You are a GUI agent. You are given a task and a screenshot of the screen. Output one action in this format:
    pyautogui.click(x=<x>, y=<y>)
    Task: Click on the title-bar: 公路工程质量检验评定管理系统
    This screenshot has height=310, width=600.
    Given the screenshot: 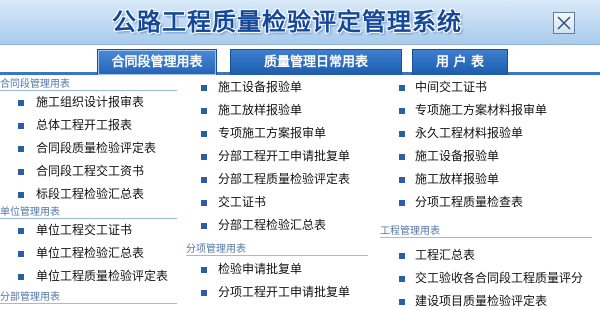 What is the action you would take?
    pyautogui.click(x=300, y=22)
    